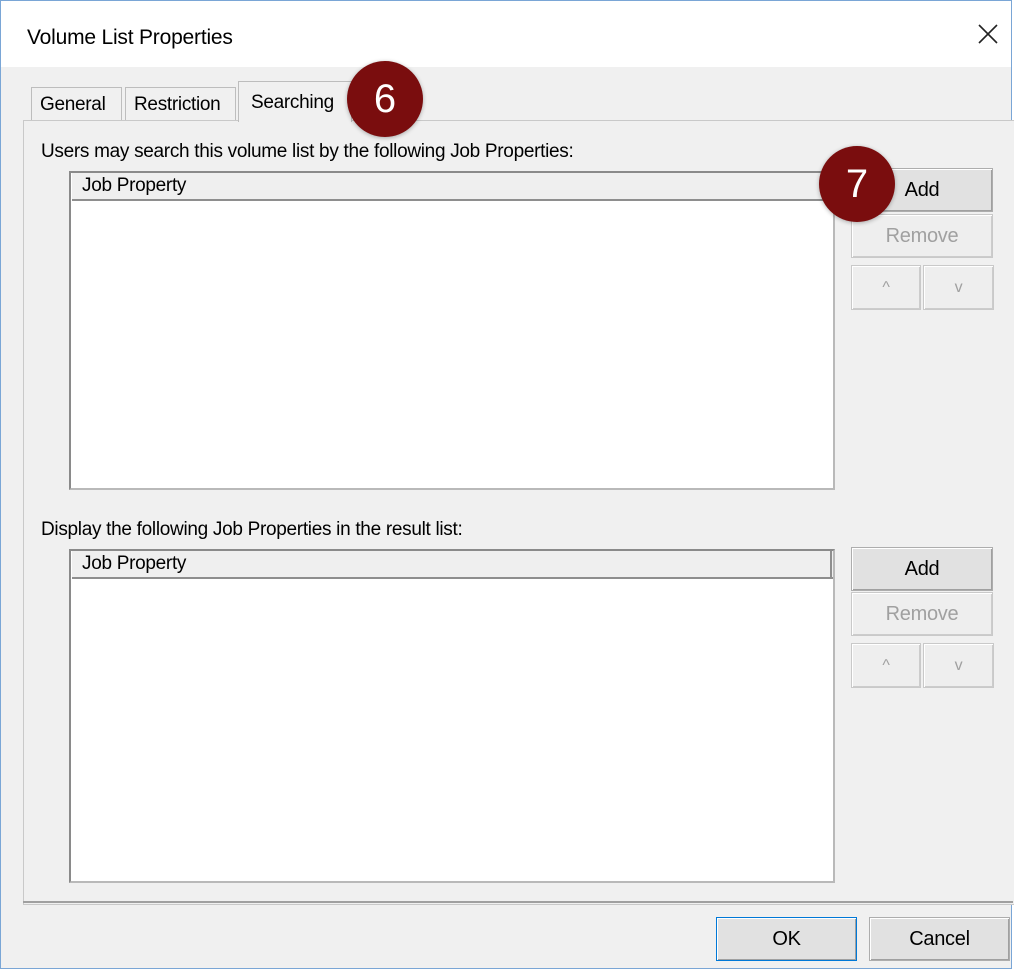  I want to click on callout-badge-7: 7, so click(857, 184).